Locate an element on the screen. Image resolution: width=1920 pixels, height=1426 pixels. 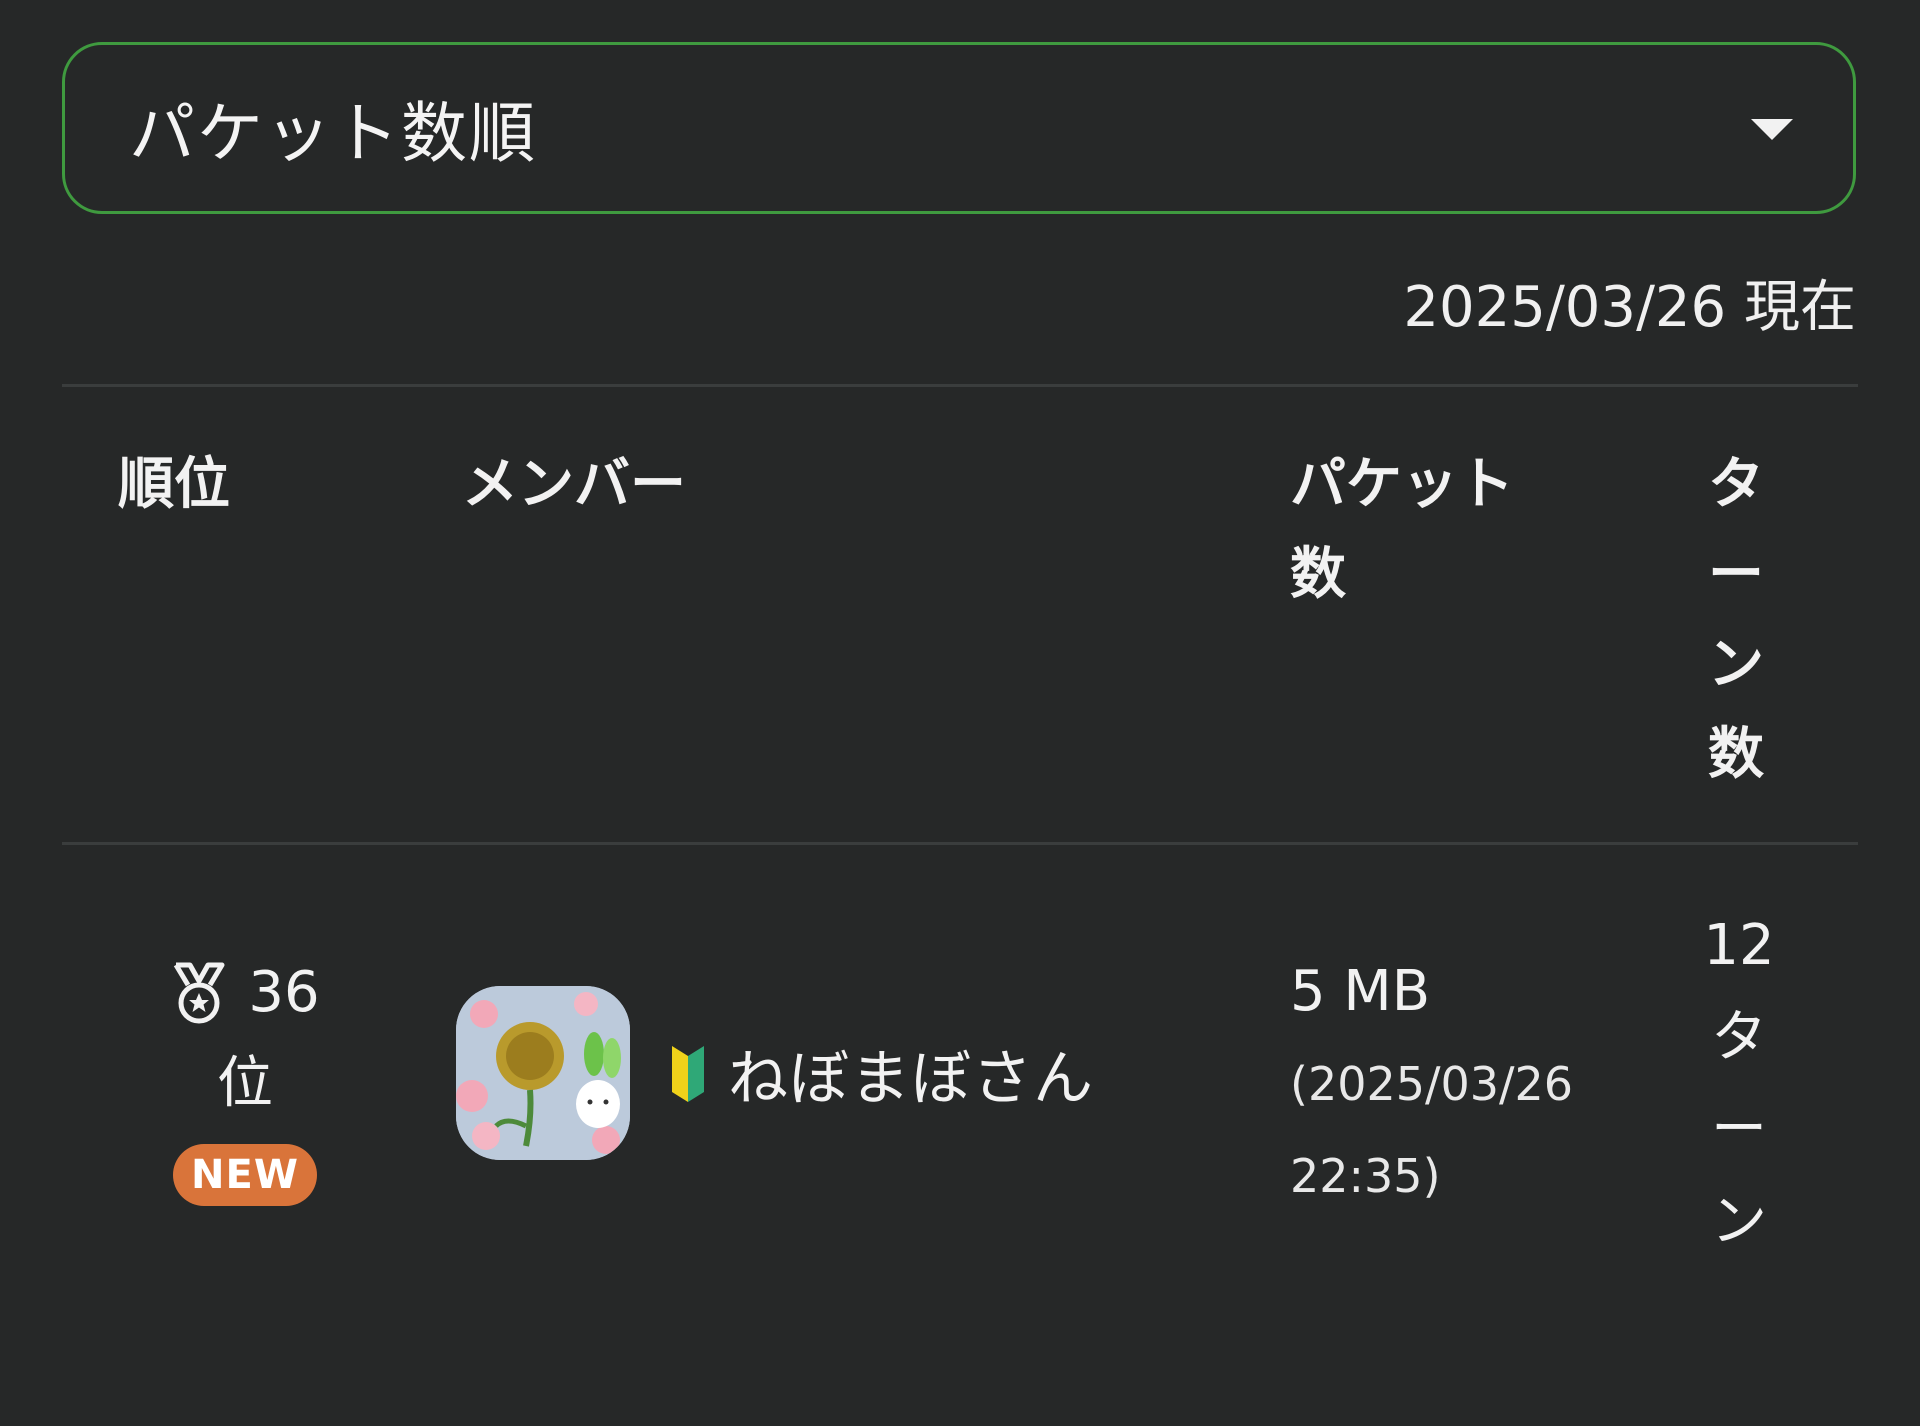
avatar-image is located at coordinates (543, 1073).